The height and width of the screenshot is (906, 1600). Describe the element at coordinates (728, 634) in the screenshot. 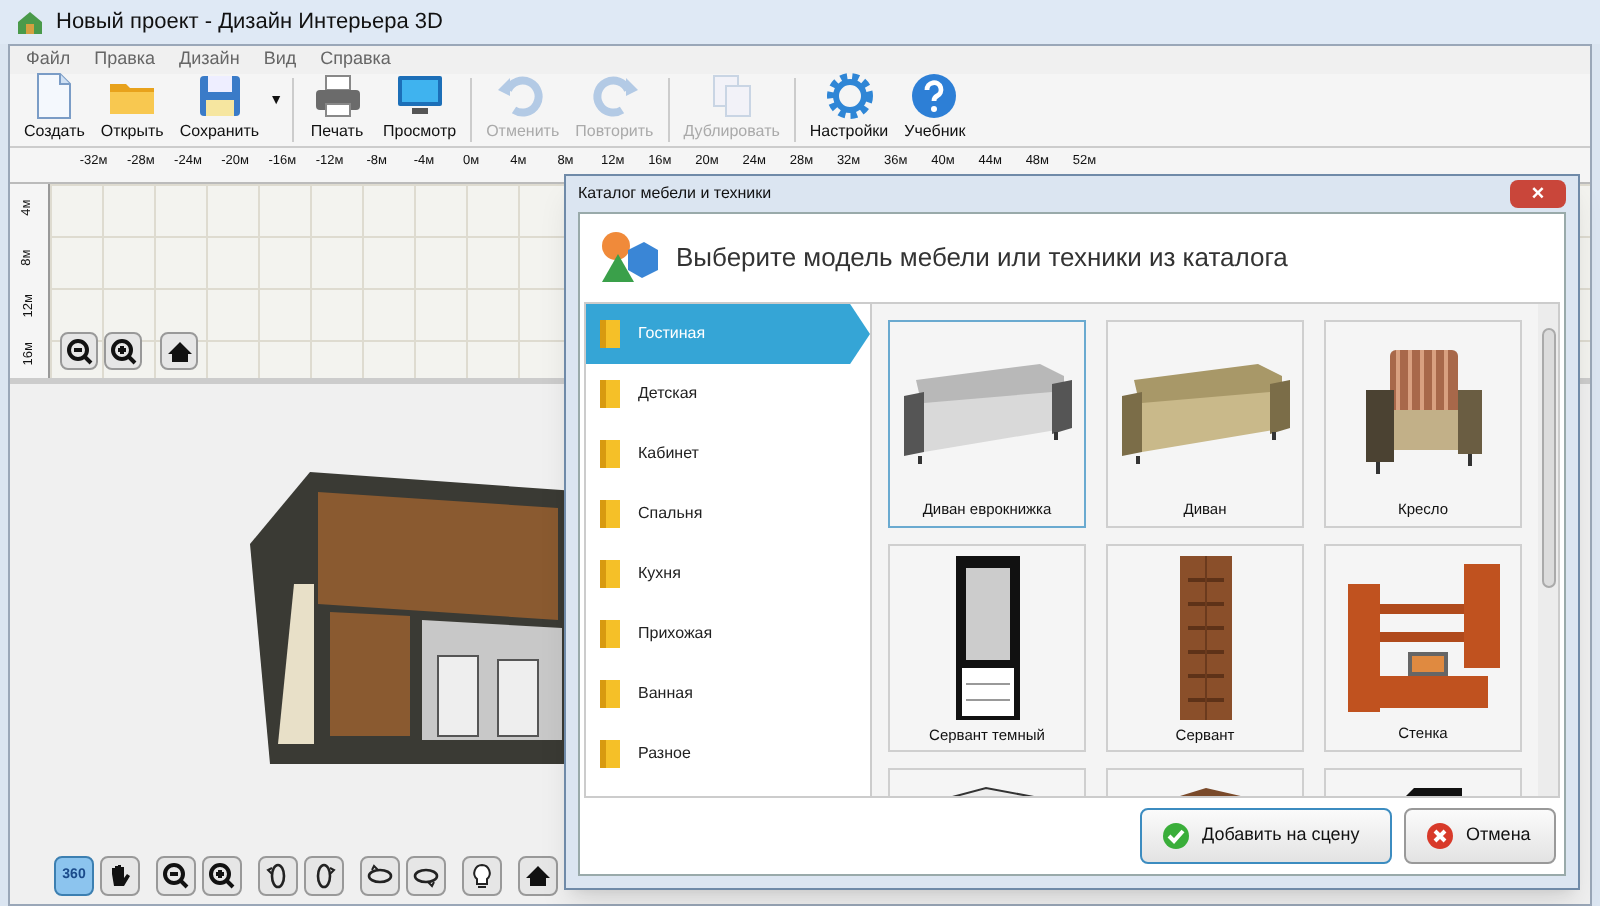

I see `category-item: Прихожая` at that location.